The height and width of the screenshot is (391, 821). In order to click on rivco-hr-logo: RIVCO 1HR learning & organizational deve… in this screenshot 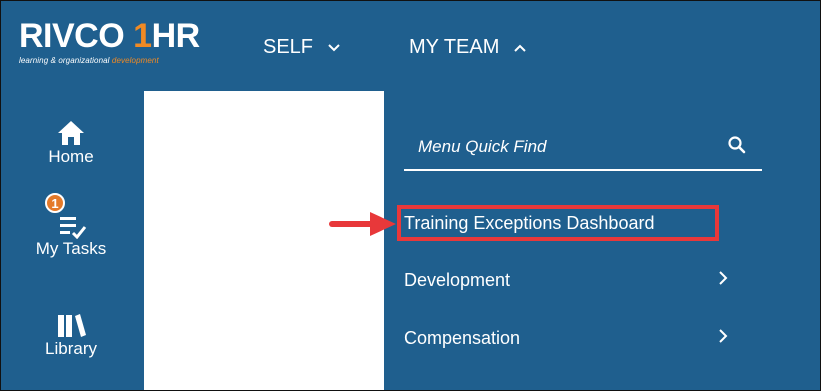, I will do `click(119, 45)`.